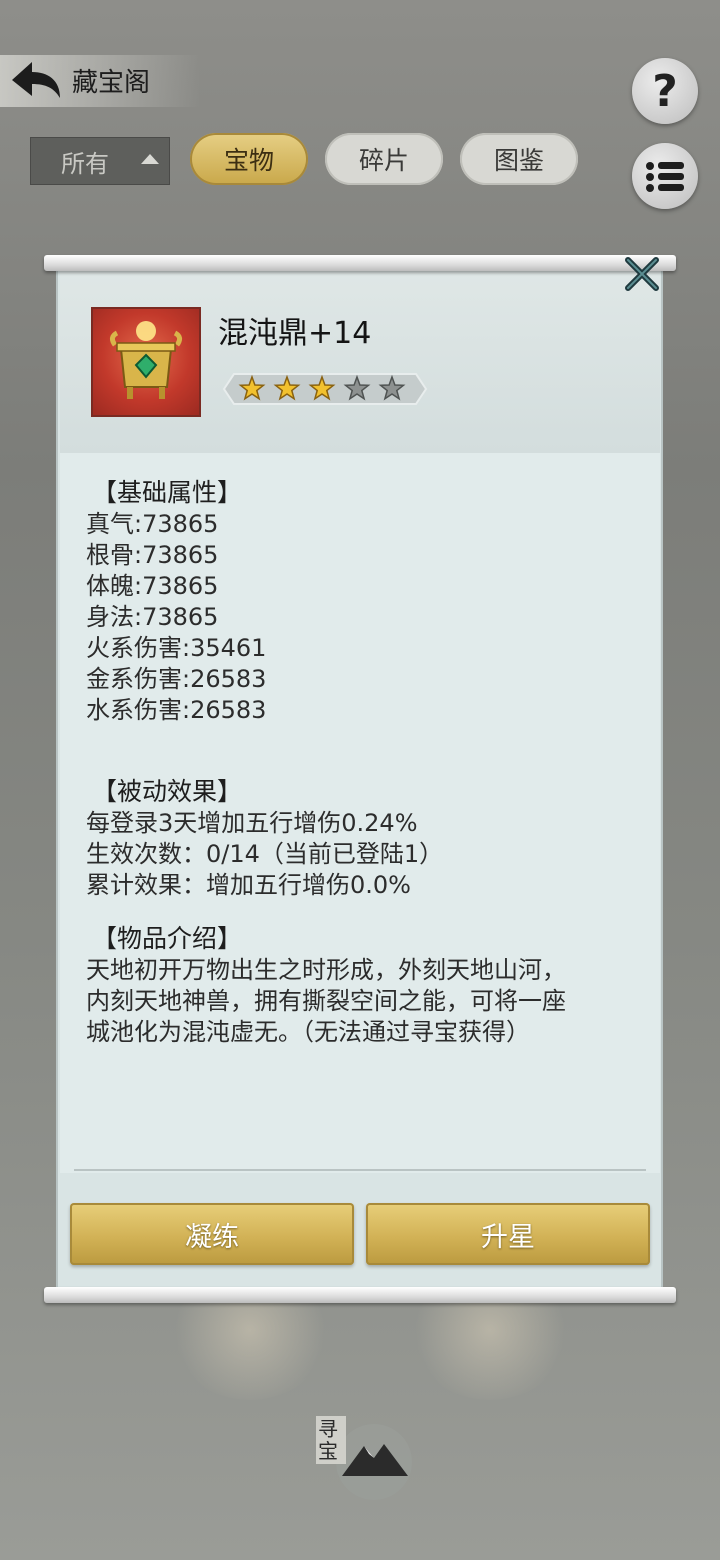 The width and height of the screenshot is (720, 1560). I want to click on section-title-base: 【基础属性】, so click(167, 492).